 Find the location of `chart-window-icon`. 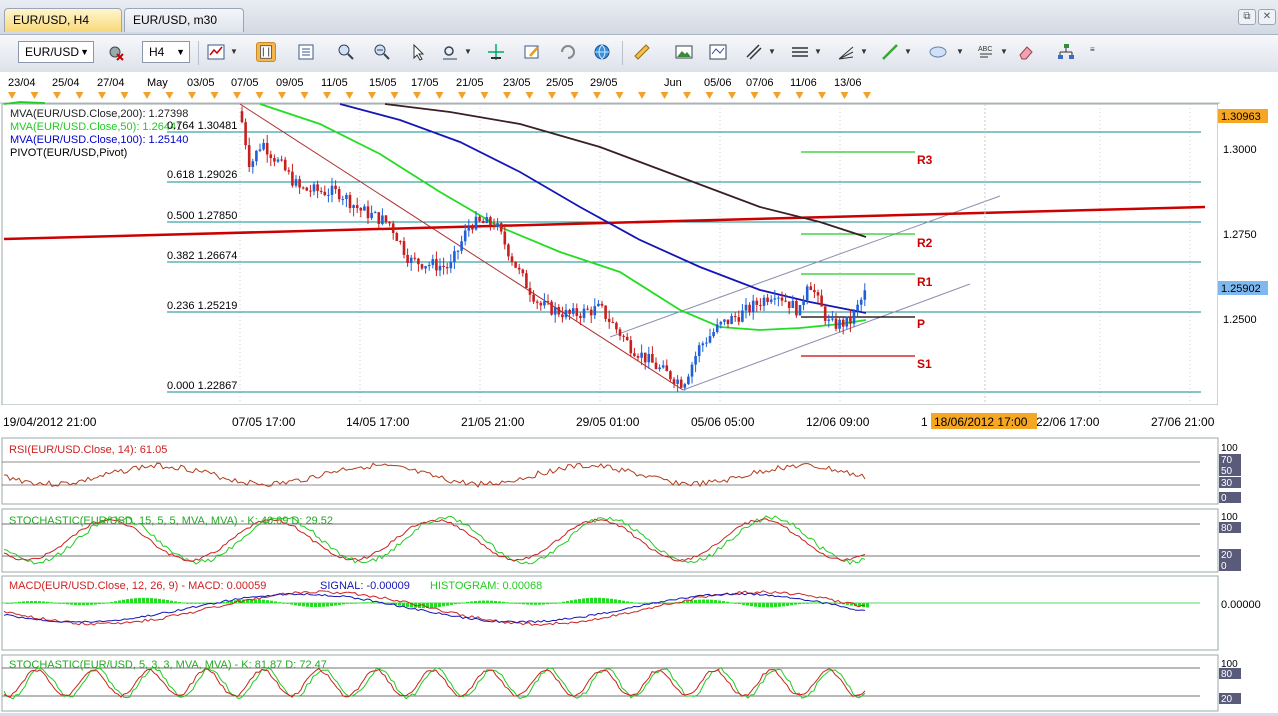

chart-window-icon is located at coordinates (718, 52).